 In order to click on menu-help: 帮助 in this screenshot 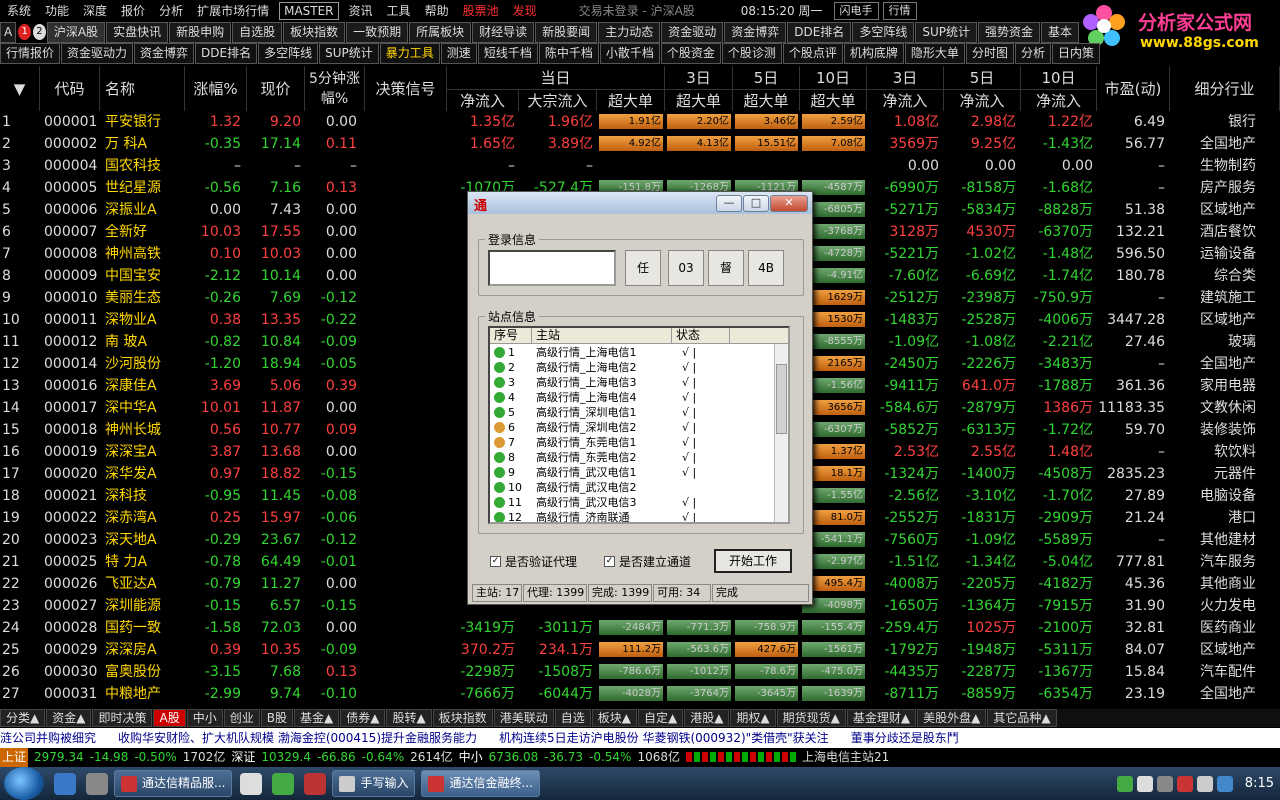, I will do `click(437, 11)`.